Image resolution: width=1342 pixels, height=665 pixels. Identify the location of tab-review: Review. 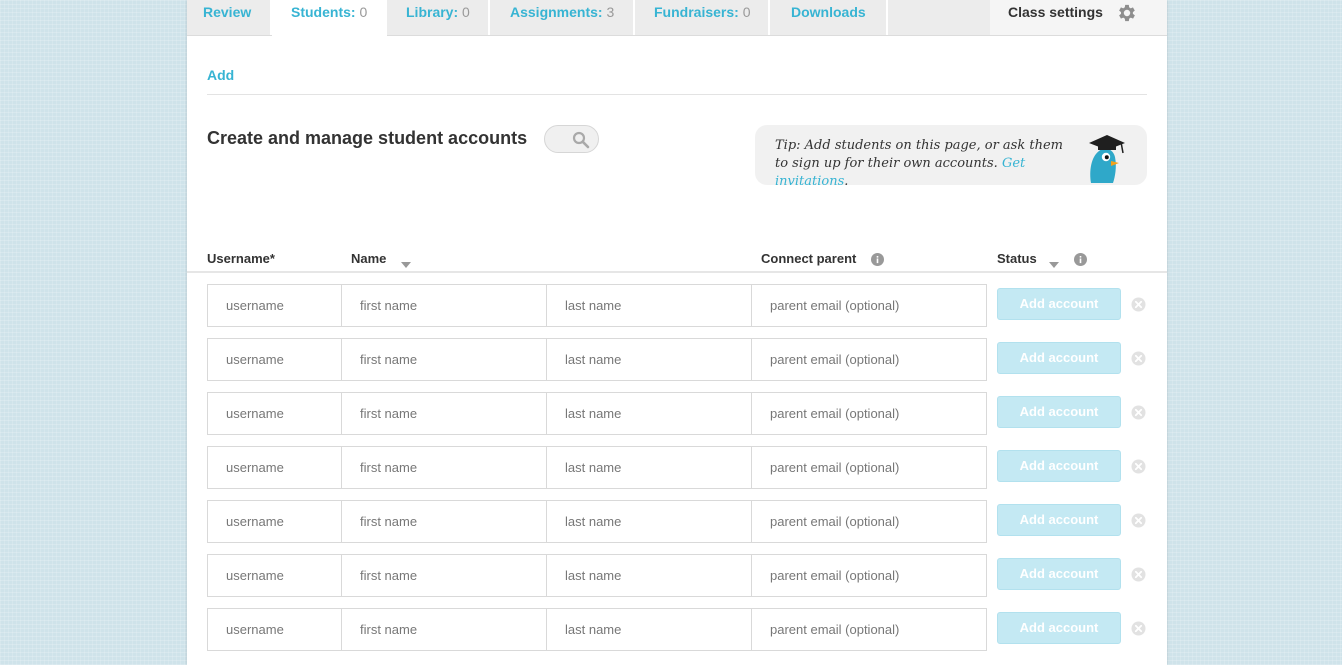
(229, 17).